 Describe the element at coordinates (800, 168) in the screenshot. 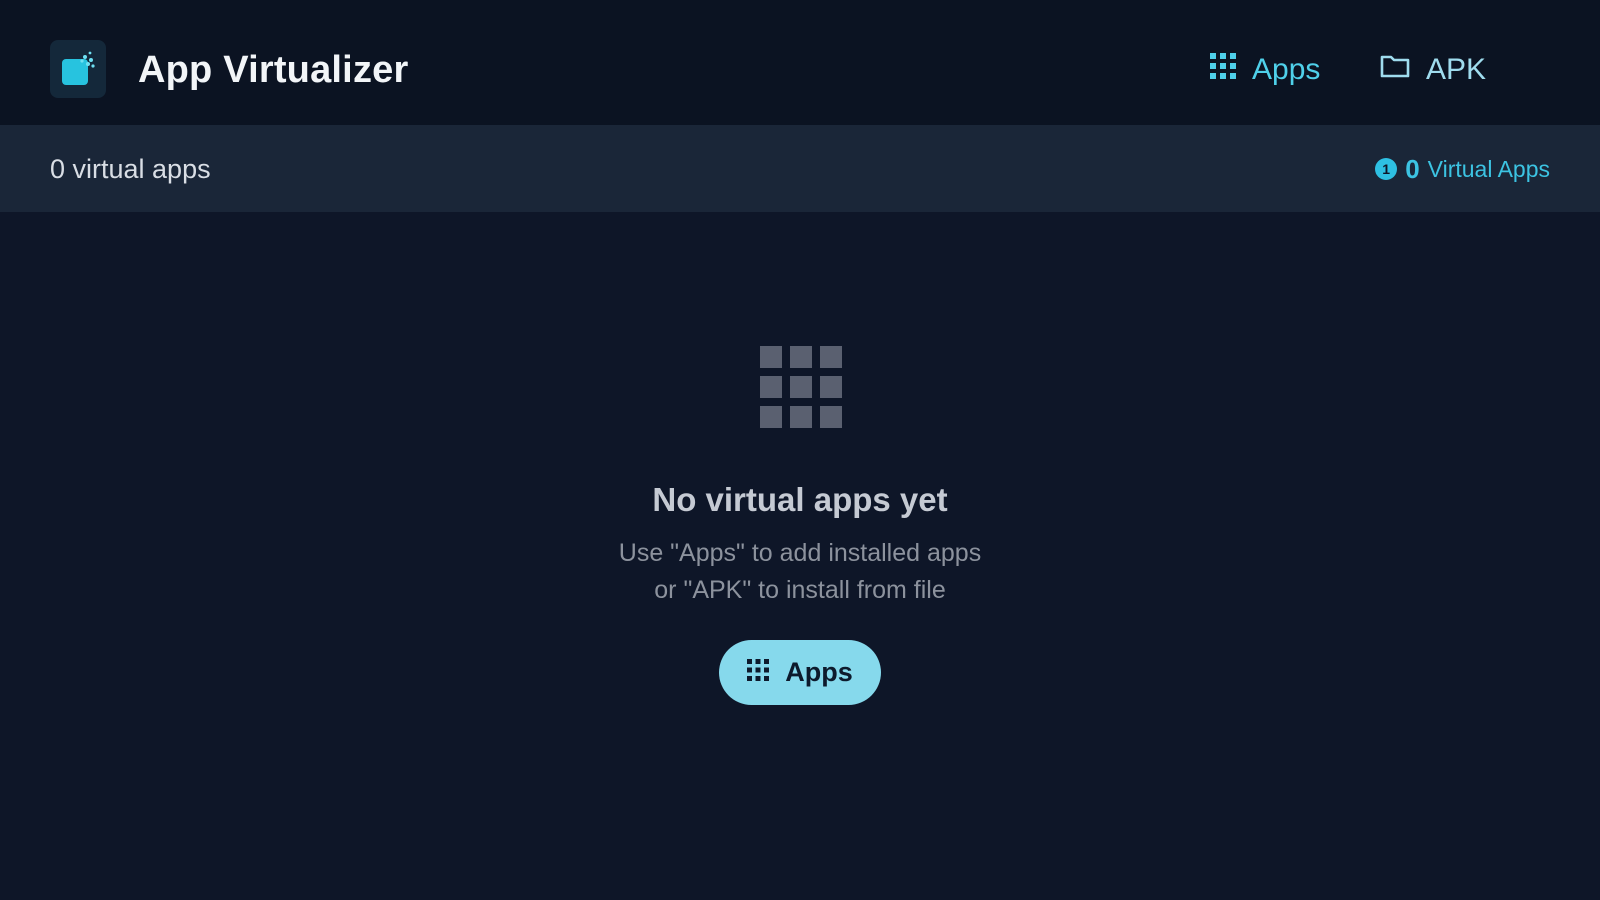

I see `status-bar` at that location.